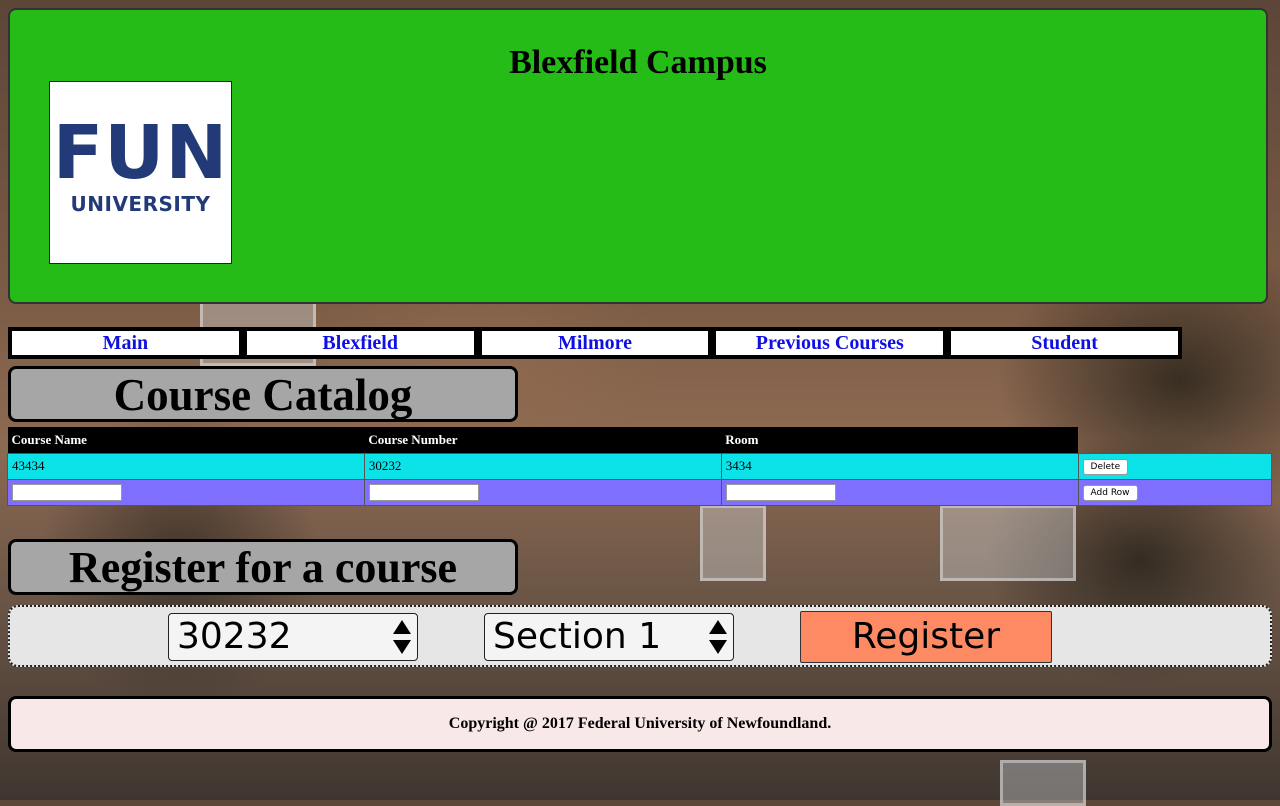 This screenshot has height=806, width=1280. What do you see at coordinates (899, 466) in the screenshot?
I see `cell-room: 3434` at bounding box center [899, 466].